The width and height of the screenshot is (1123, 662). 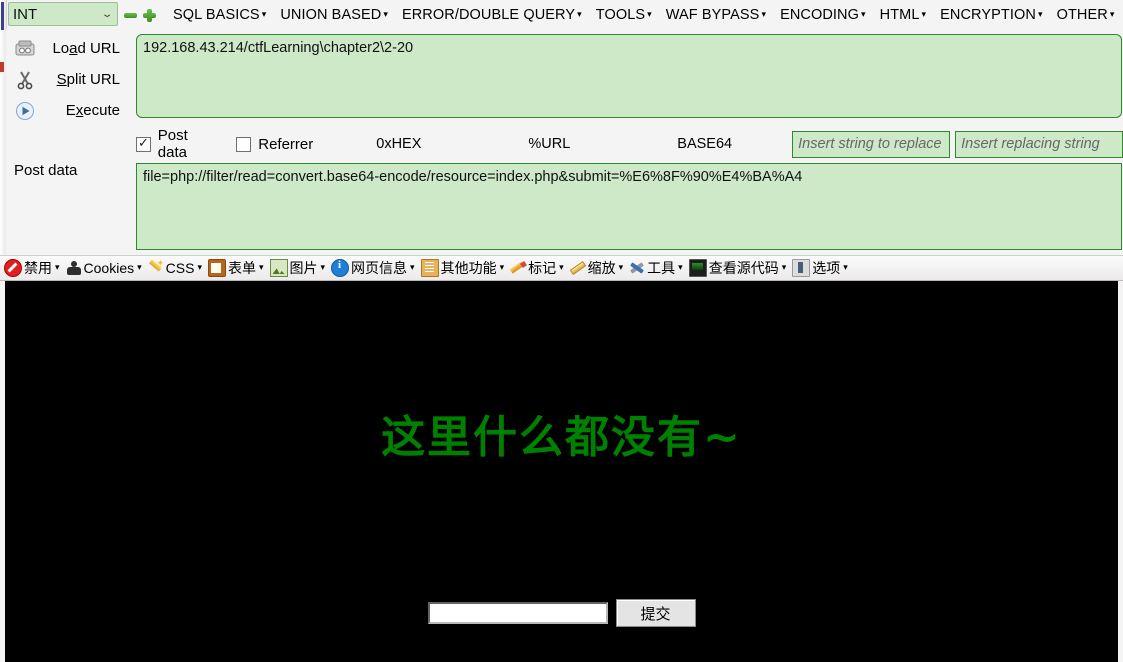 I want to click on menu-waf-bypass: WAF BYPASS ▾, so click(x=716, y=15).